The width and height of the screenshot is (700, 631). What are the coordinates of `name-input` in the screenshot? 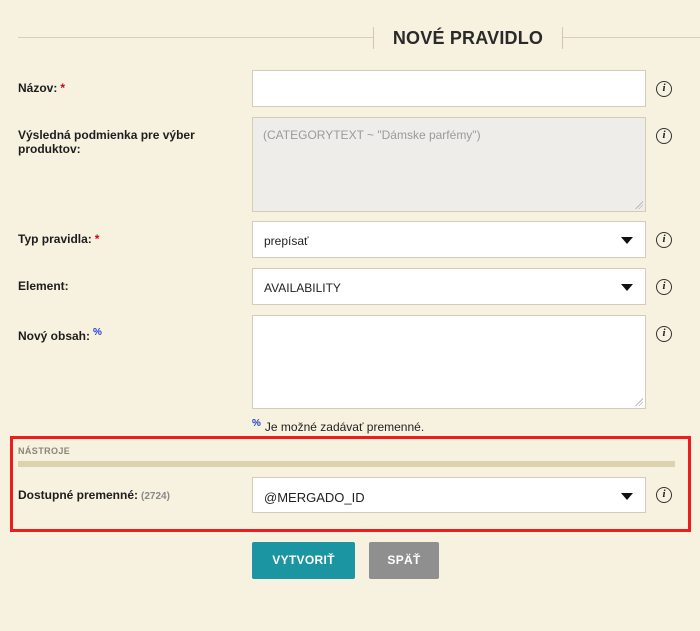 It's located at (449, 88).